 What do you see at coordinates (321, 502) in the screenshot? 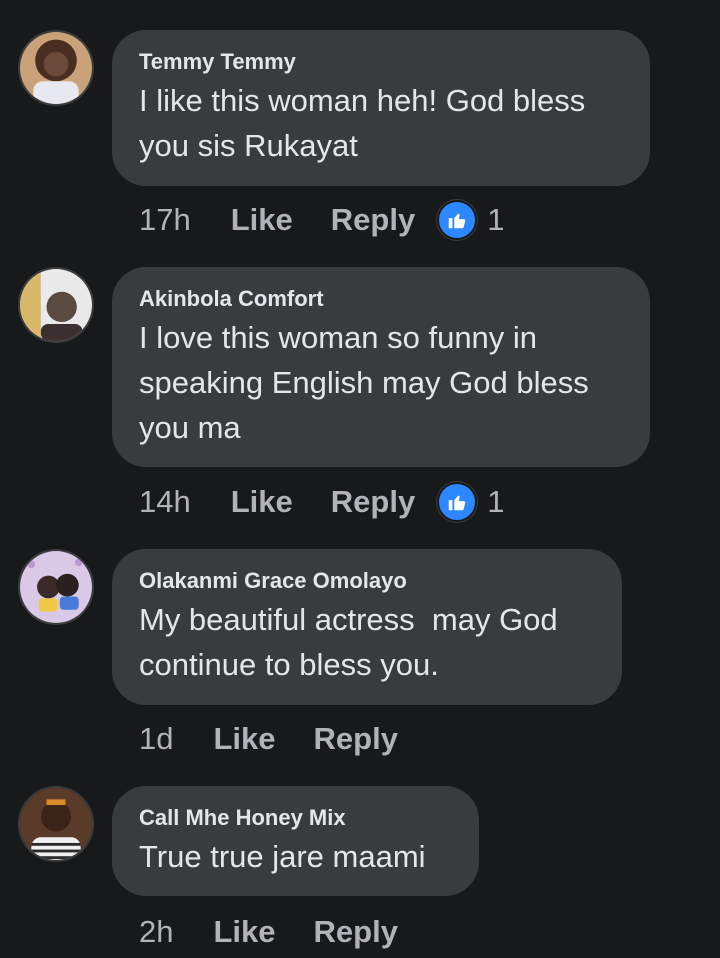
I see `comment-actions: 14h Like Reply 1` at bounding box center [321, 502].